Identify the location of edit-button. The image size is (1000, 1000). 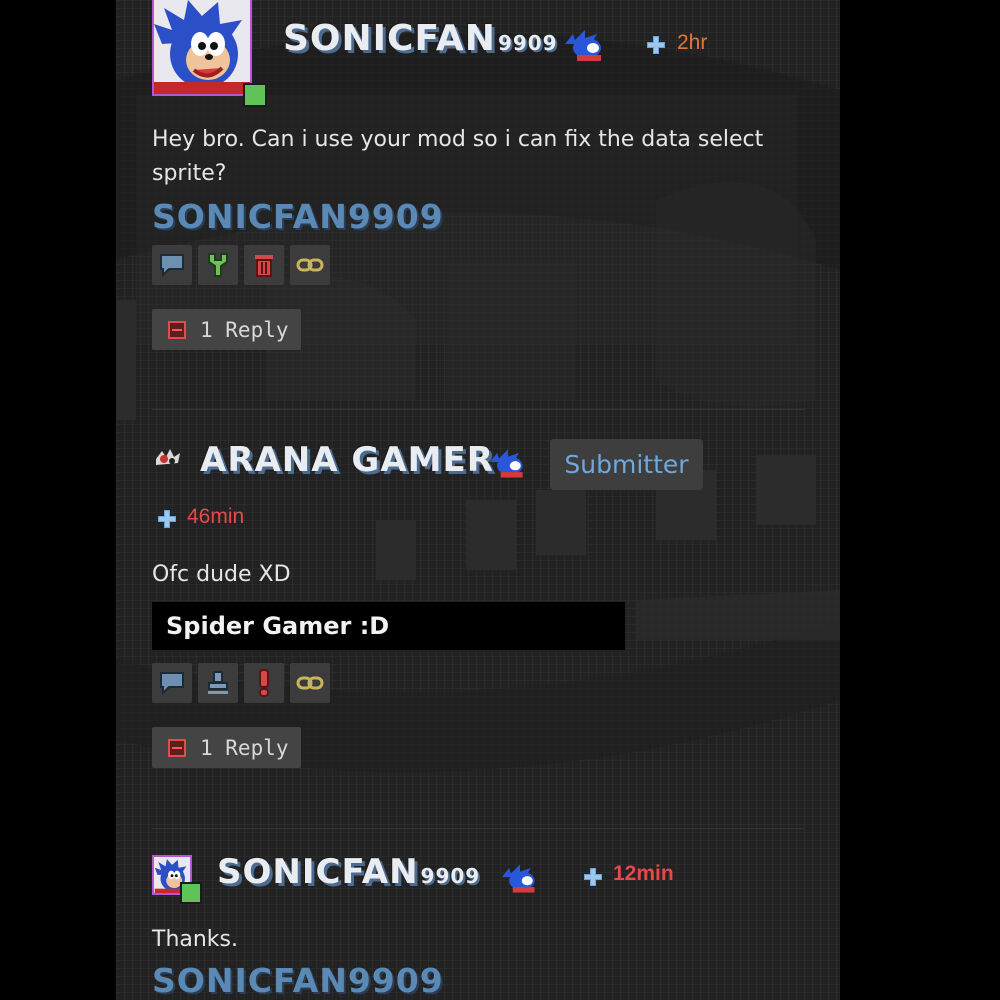
(218, 265).